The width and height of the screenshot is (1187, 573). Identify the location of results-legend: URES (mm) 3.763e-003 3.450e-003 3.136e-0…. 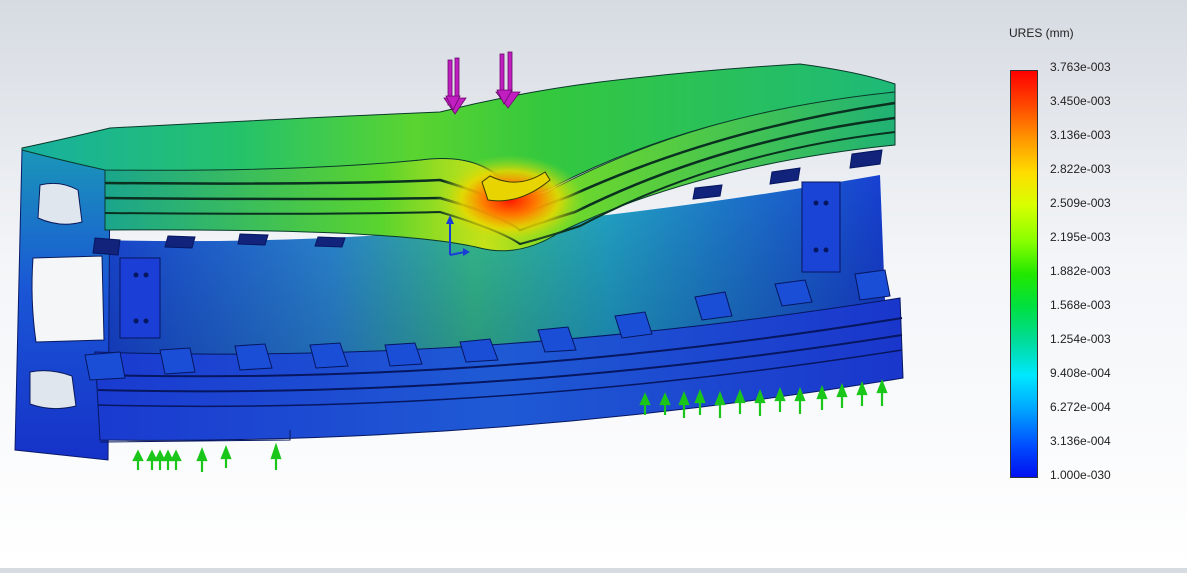
(1090, 258).